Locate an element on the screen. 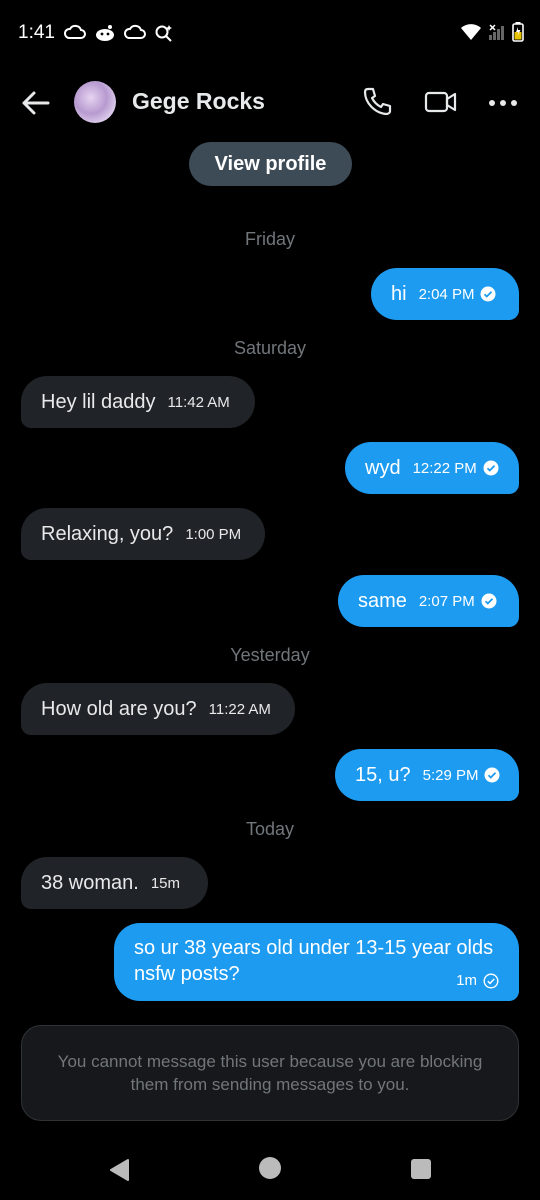 The image size is (540, 1200). notification-icons is located at coordinates (119, 33).